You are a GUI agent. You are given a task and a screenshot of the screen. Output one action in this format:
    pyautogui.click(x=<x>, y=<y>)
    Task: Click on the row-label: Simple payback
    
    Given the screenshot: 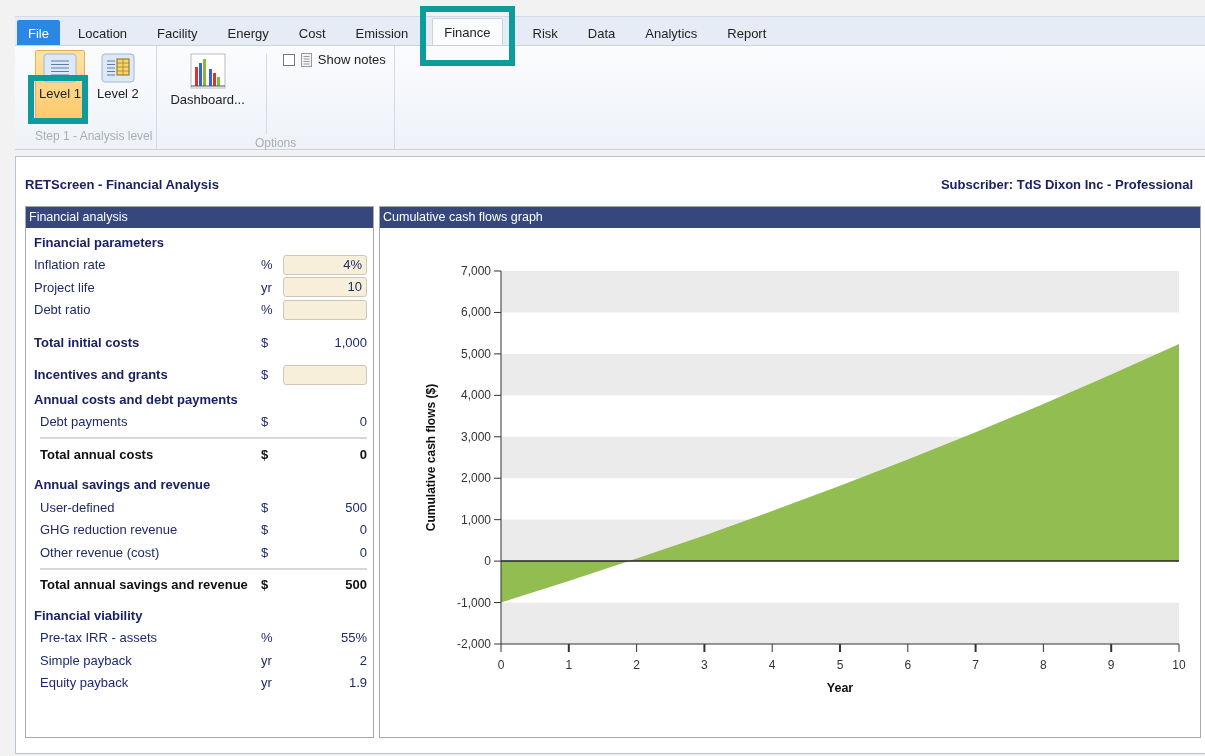 What is the action you would take?
    pyautogui.click(x=86, y=660)
    